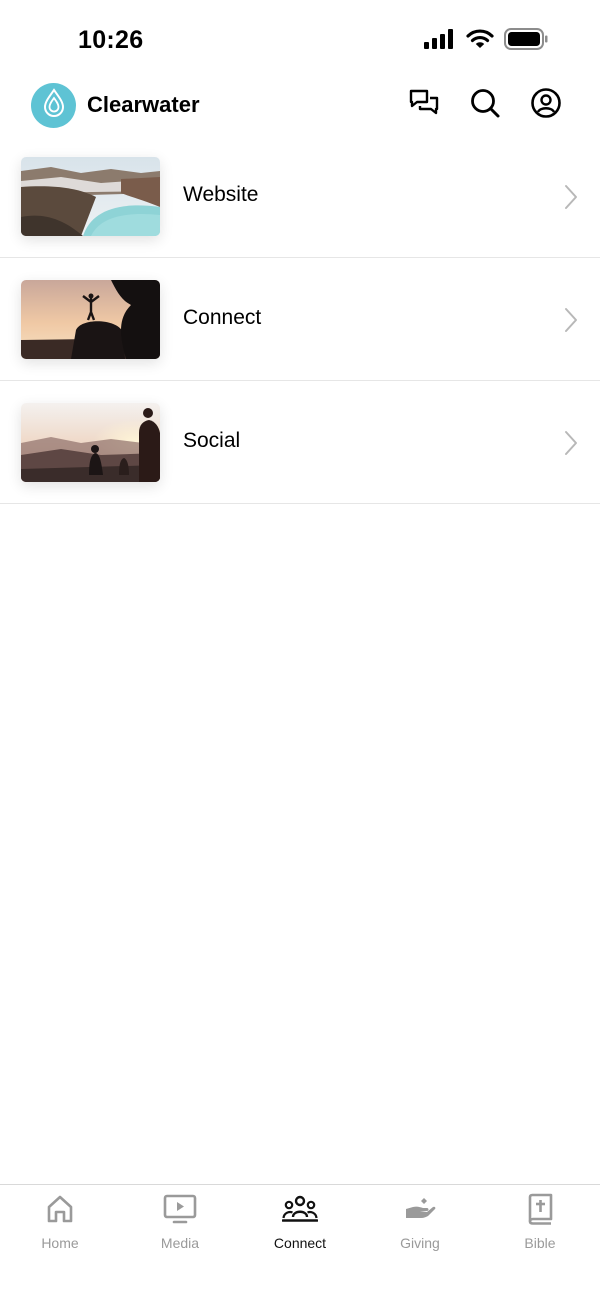 Image resolution: width=600 pixels, height=1300 pixels. I want to click on tab-media: Media, so click(180, 1242).